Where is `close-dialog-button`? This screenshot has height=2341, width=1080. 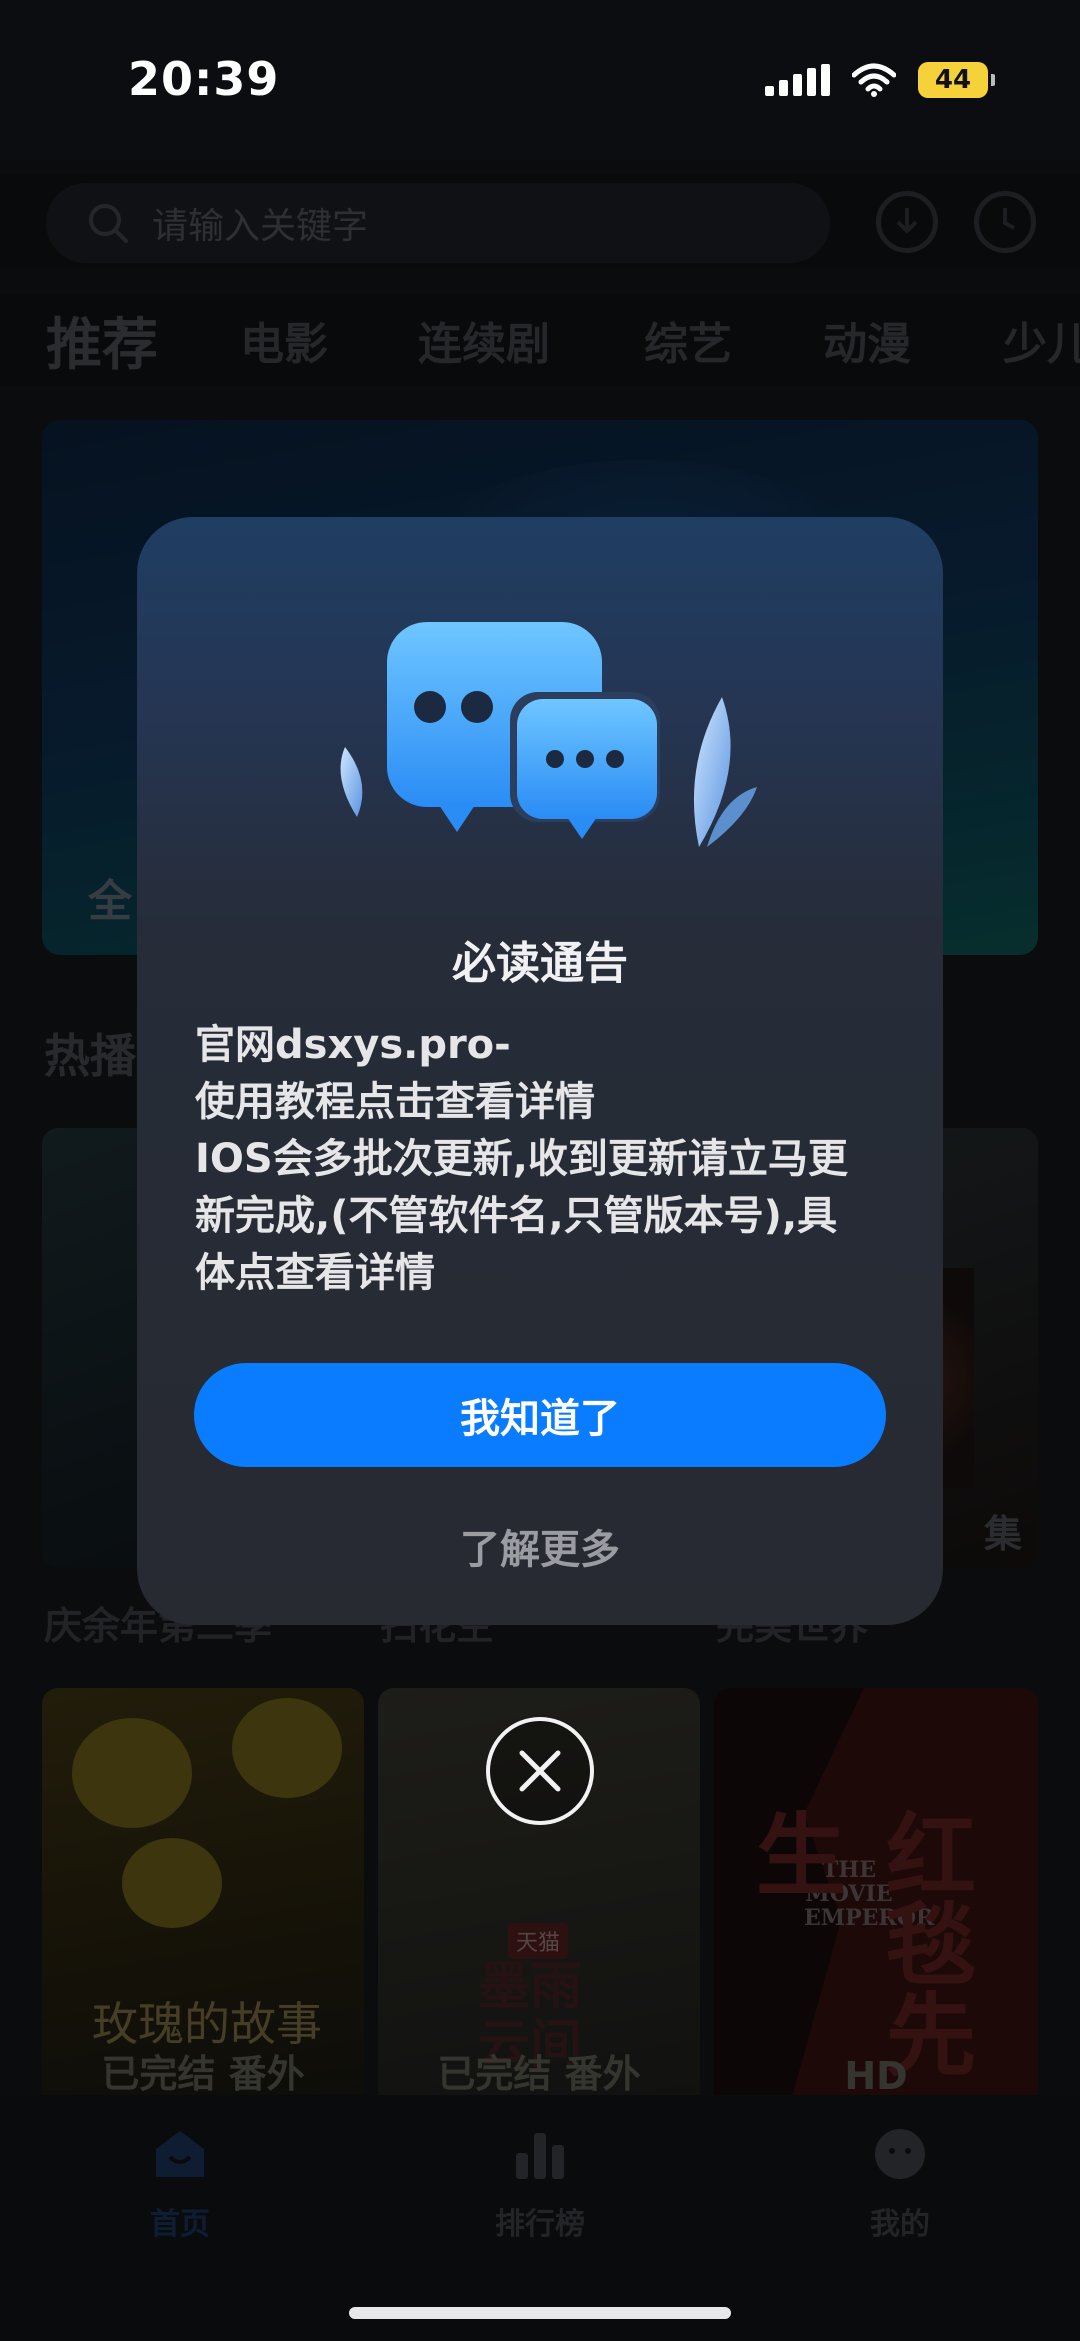 close-dialog-button is located at coordinates (540, 1771).